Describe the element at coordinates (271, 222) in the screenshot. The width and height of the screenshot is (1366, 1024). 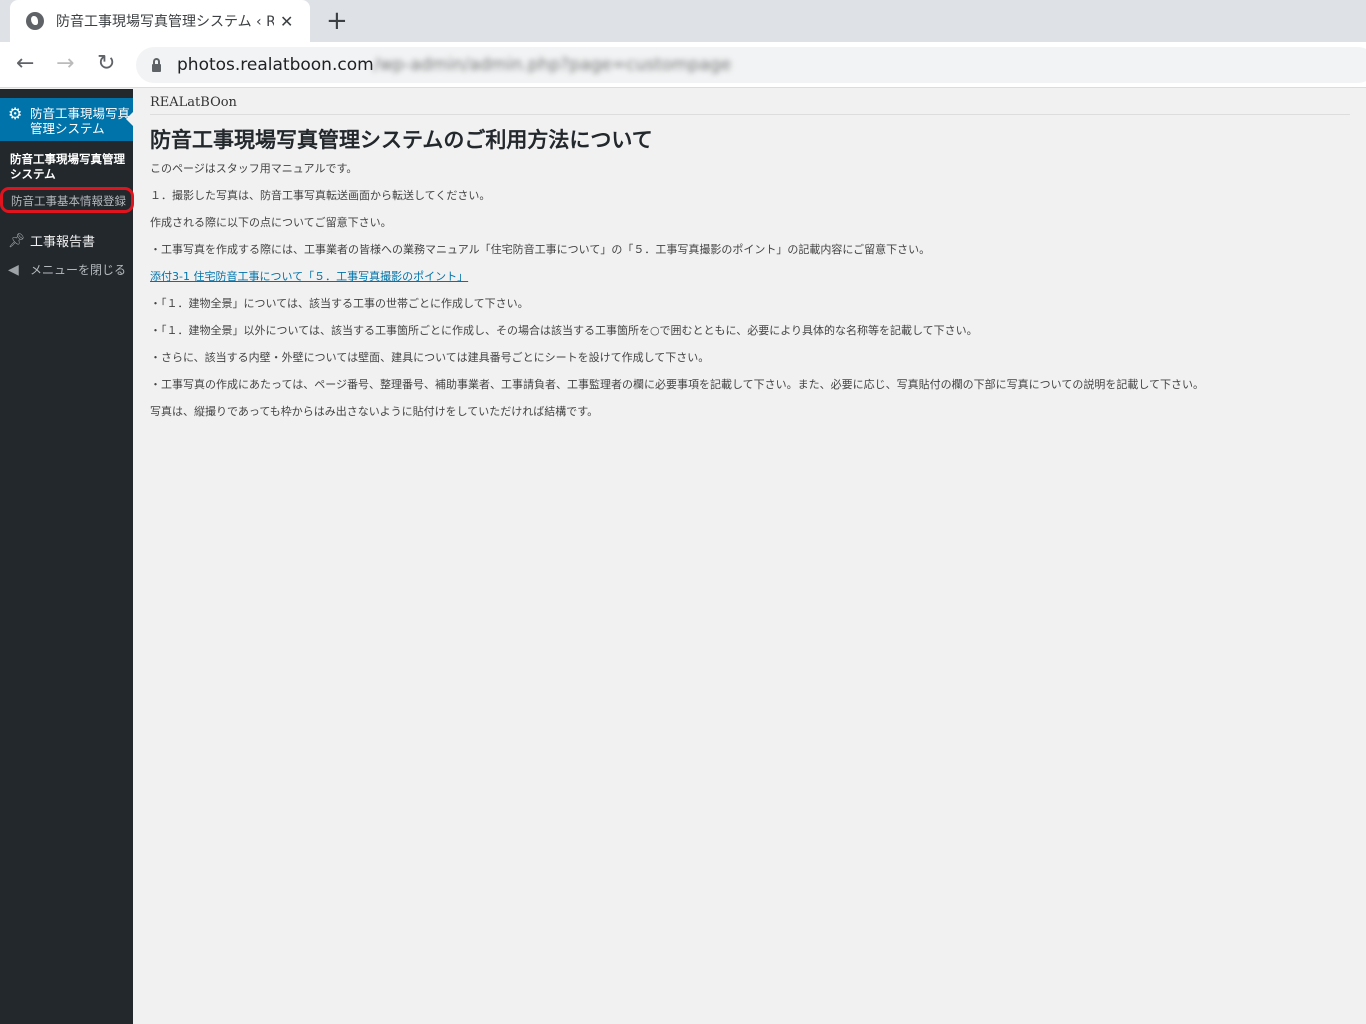
I see `paragraph: 作成される際に以下の点についてご留意下さい。` at that location.